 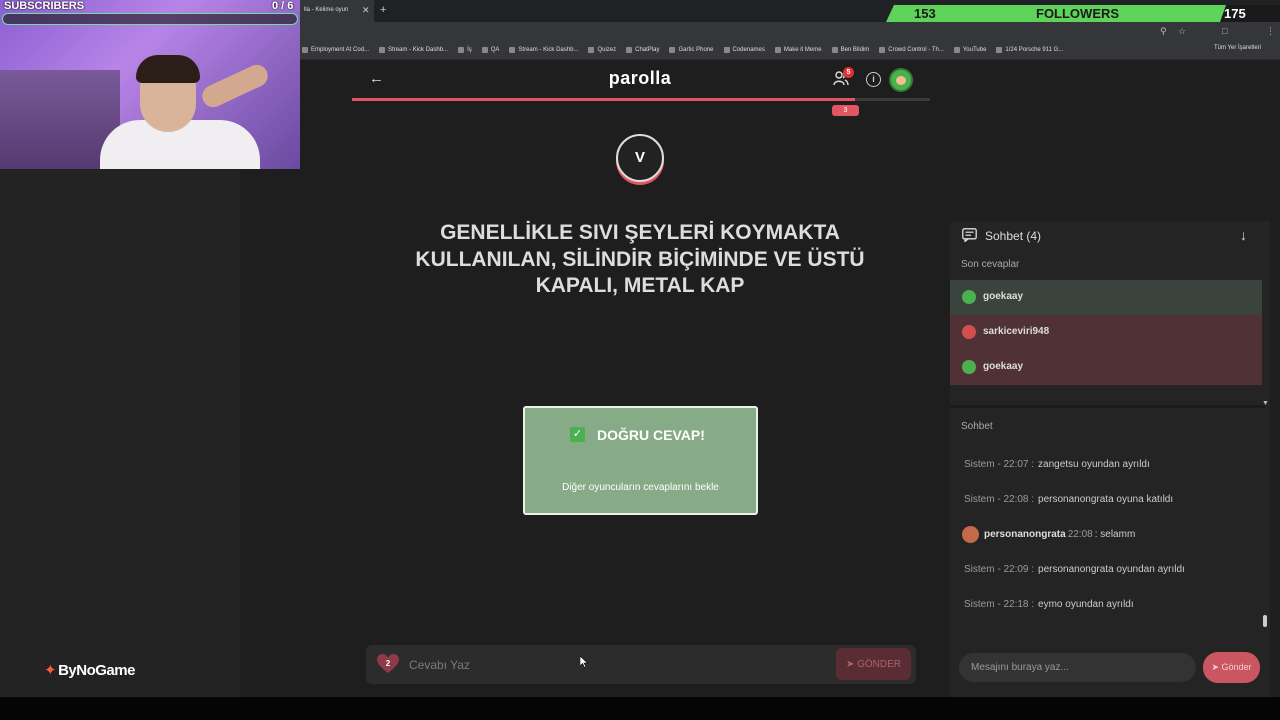 What do you see at coordinates (1016, 331) in the screenshot?
I see `recent-answer-user: sarkiceviri948` at bounding box center [1016, 331].